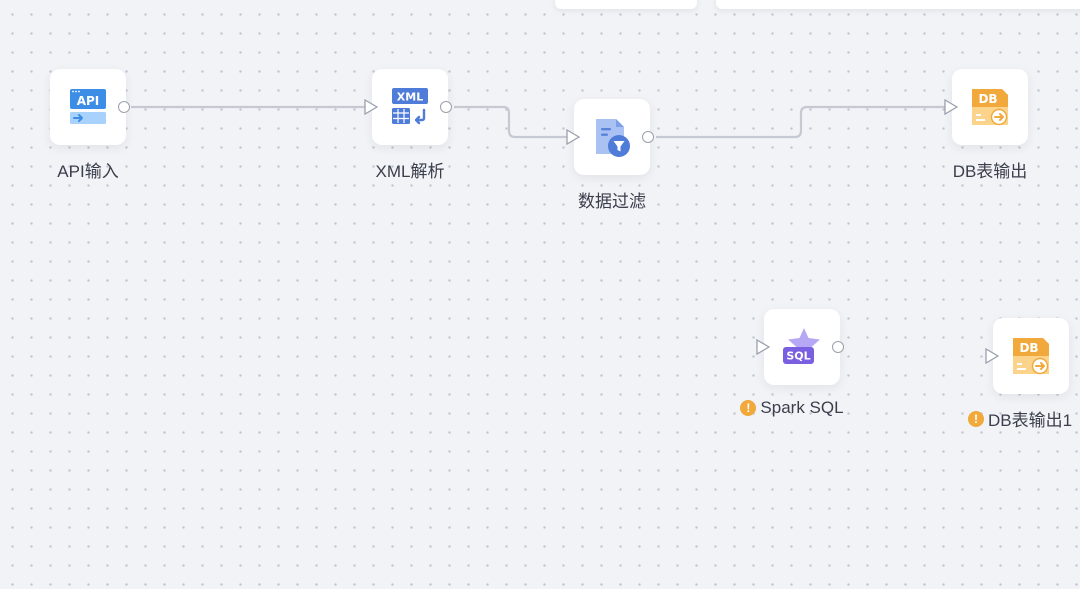 The image size is (1080, 589). What do you see at coordinates (1010, 418) in the screenshot?
I see `node-label-db-output-1: ! DB表输出1` at bounding box center [1010, 418].